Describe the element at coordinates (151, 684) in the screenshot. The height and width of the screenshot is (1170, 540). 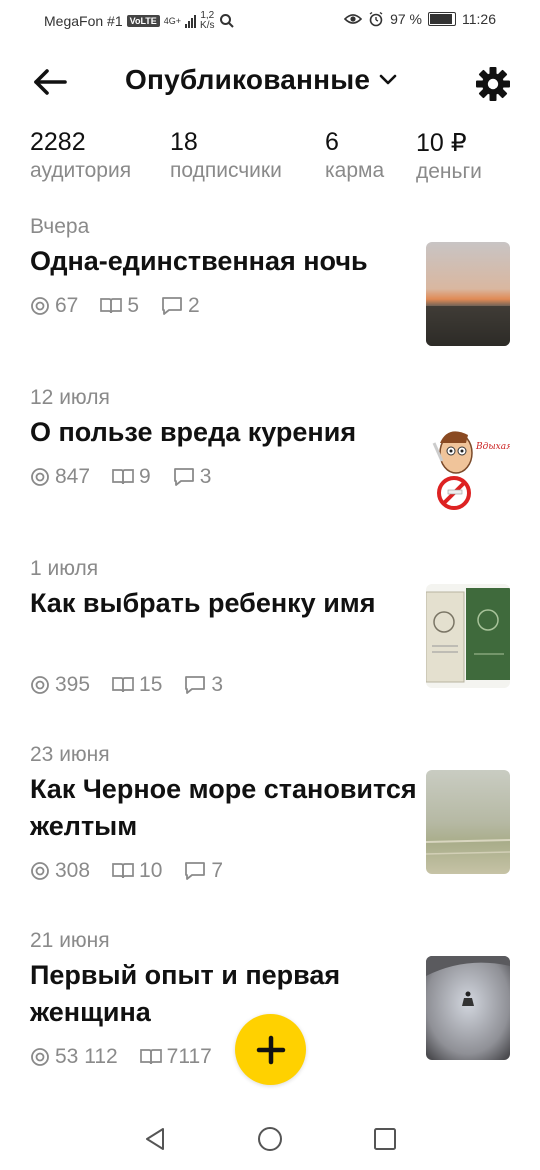
I see `reads-value: 15` at that location.